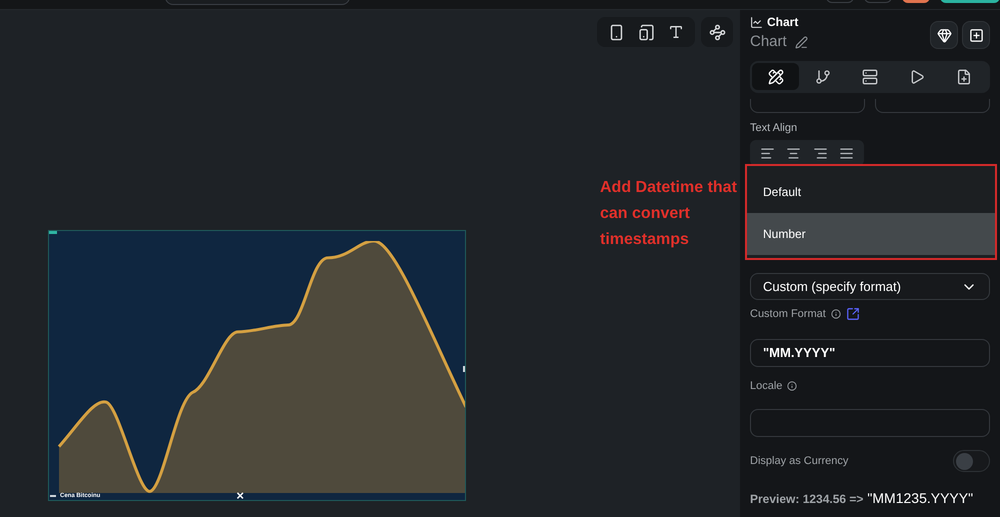 Image resolution: width=1000 pixels, height=517 pixels. I want to click on field-label: Custom Format, so click(788, 314).